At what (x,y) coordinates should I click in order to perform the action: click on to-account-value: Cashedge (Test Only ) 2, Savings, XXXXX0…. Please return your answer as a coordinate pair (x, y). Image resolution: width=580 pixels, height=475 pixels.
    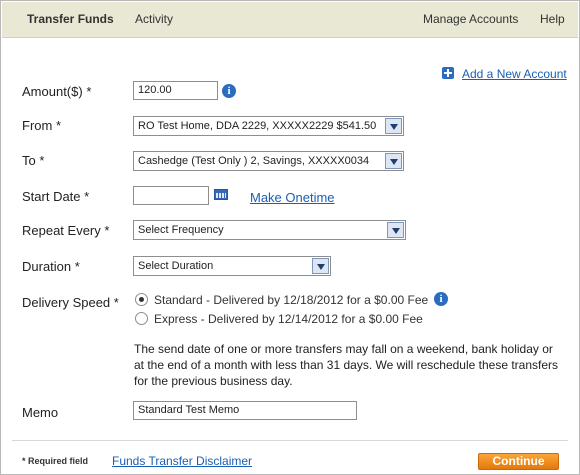
    Looking at the image, I should click on (254, 161).